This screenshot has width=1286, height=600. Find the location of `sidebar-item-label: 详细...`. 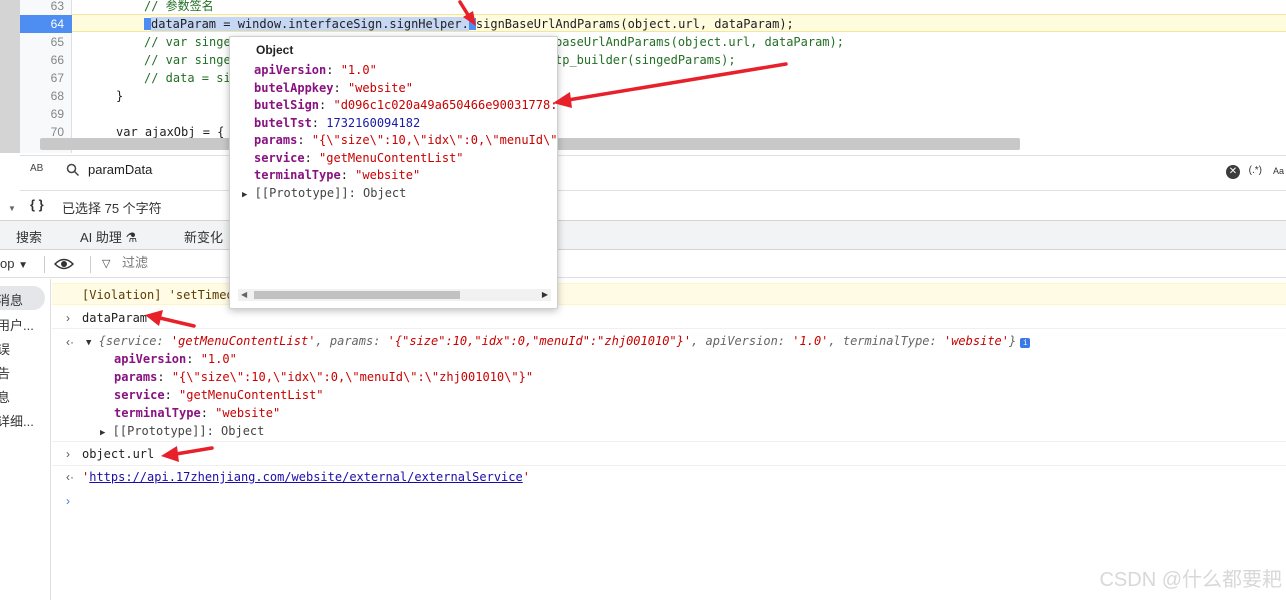

sidebar-item-label: 详细... is located at coordinates (17, 421).